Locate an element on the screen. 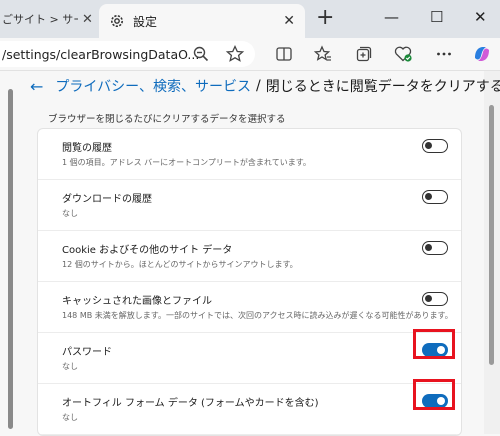 Image resolution: width=500 pixels, height=436 pixels. option-description: 1 個の項目。アドレス バーにオートコンプリートが含まれています。 is located at coordinates (186, 162).